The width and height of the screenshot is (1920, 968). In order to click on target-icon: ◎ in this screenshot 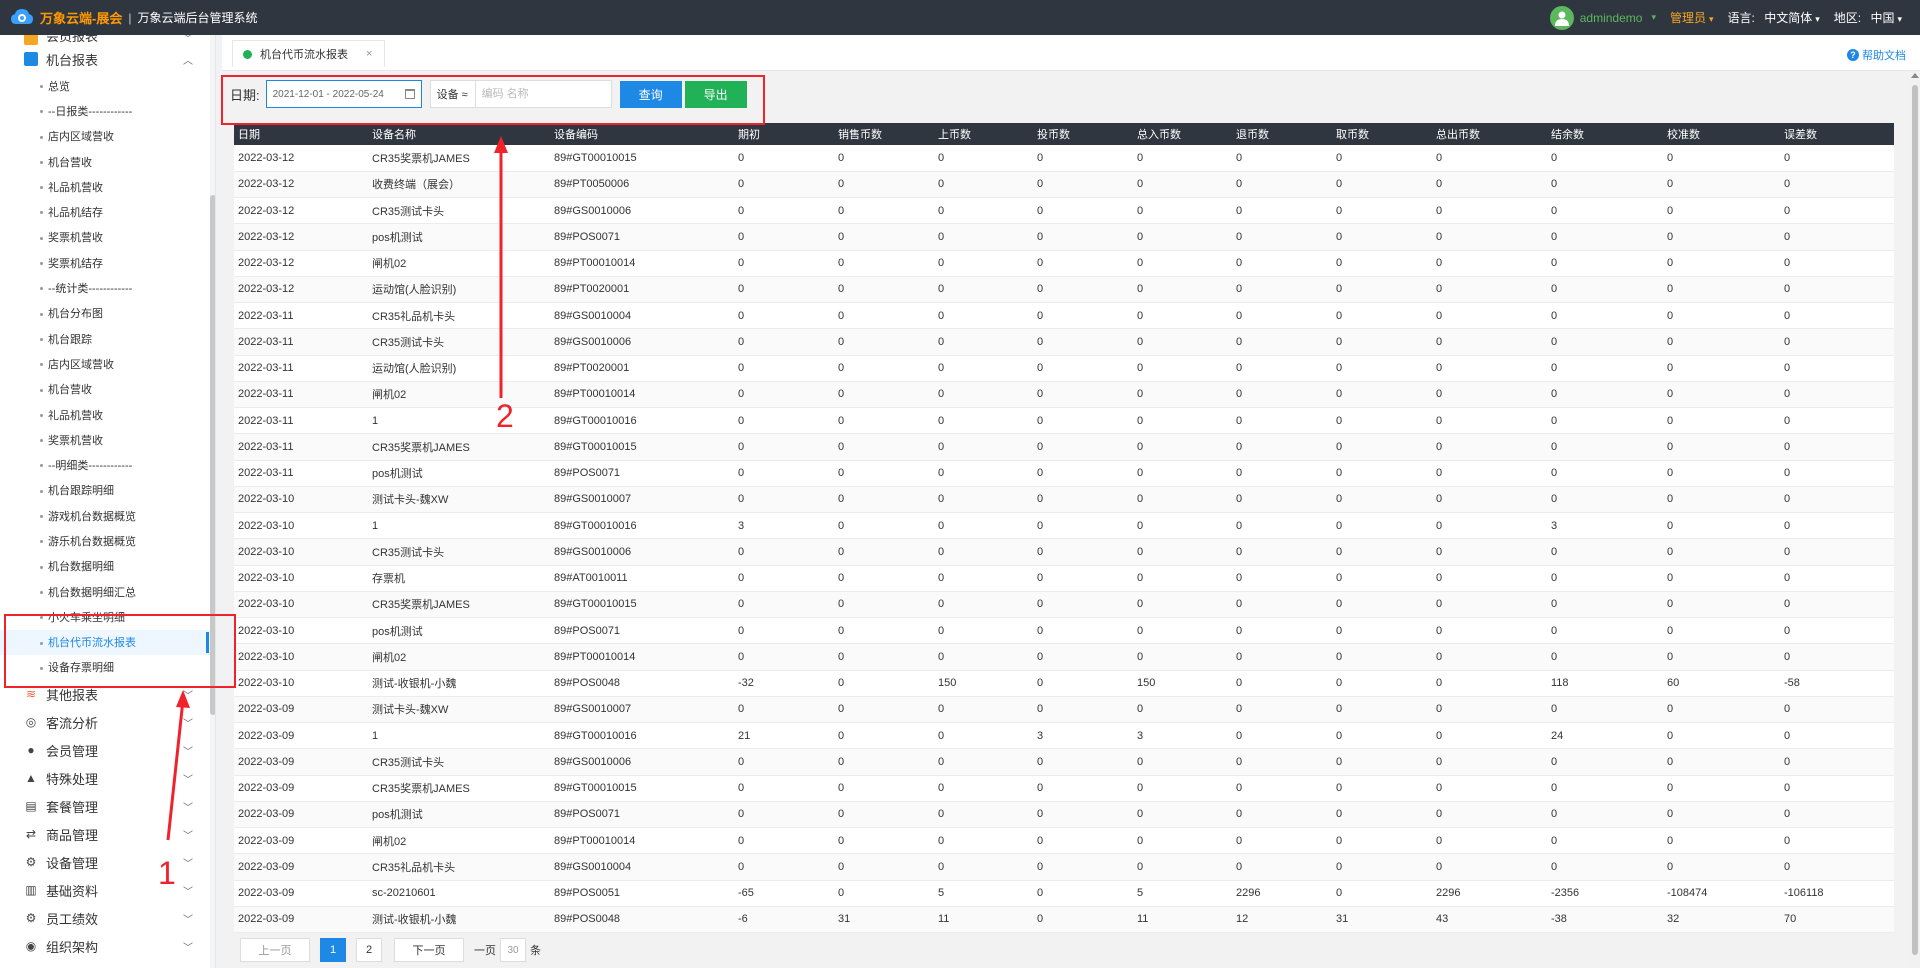, I will do `click(31, 722)`.